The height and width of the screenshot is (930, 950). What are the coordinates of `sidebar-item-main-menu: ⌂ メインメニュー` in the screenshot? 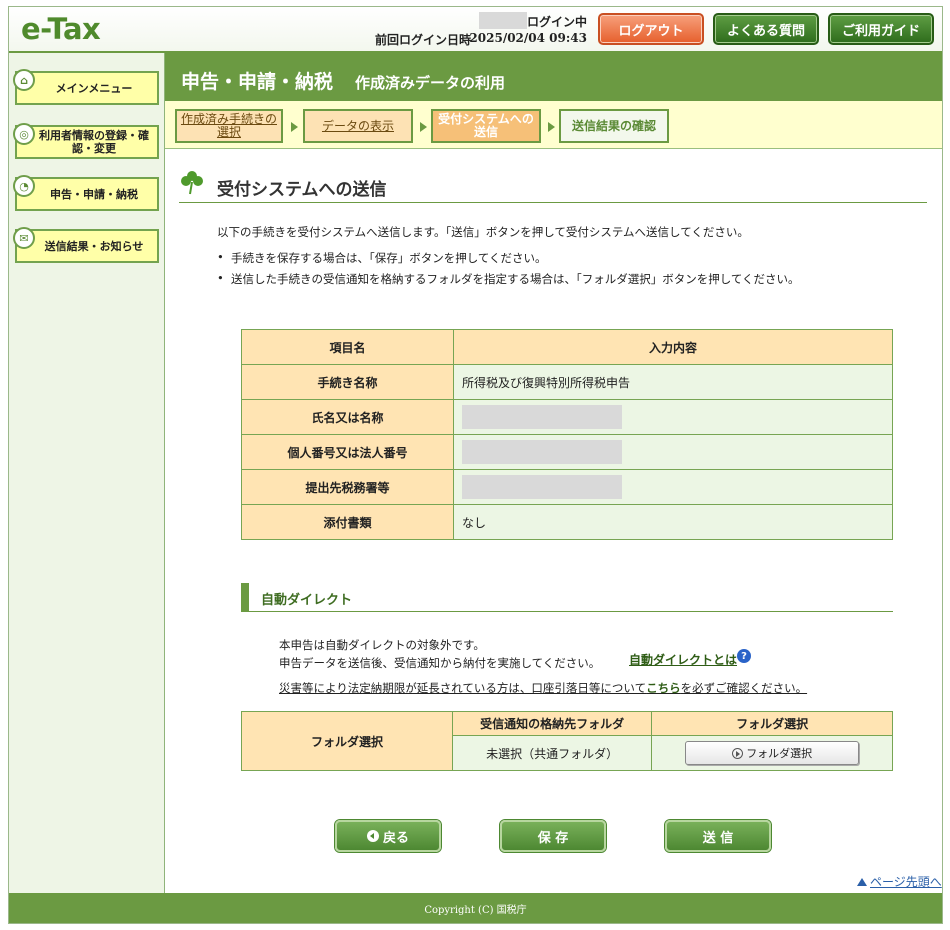 It's located at (86, 87).